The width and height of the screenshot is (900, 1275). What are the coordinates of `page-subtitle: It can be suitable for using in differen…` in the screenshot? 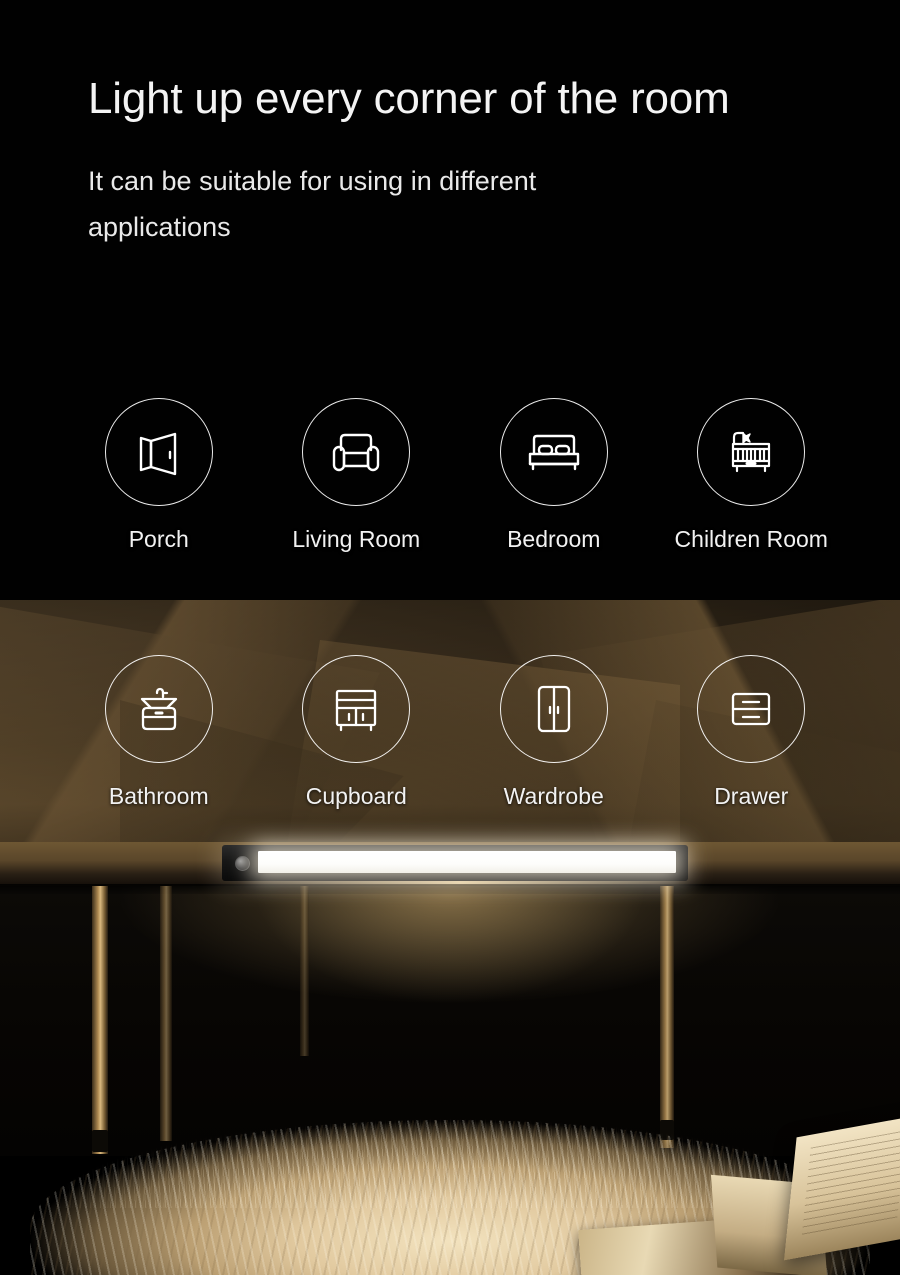 It's located at (312, 204).